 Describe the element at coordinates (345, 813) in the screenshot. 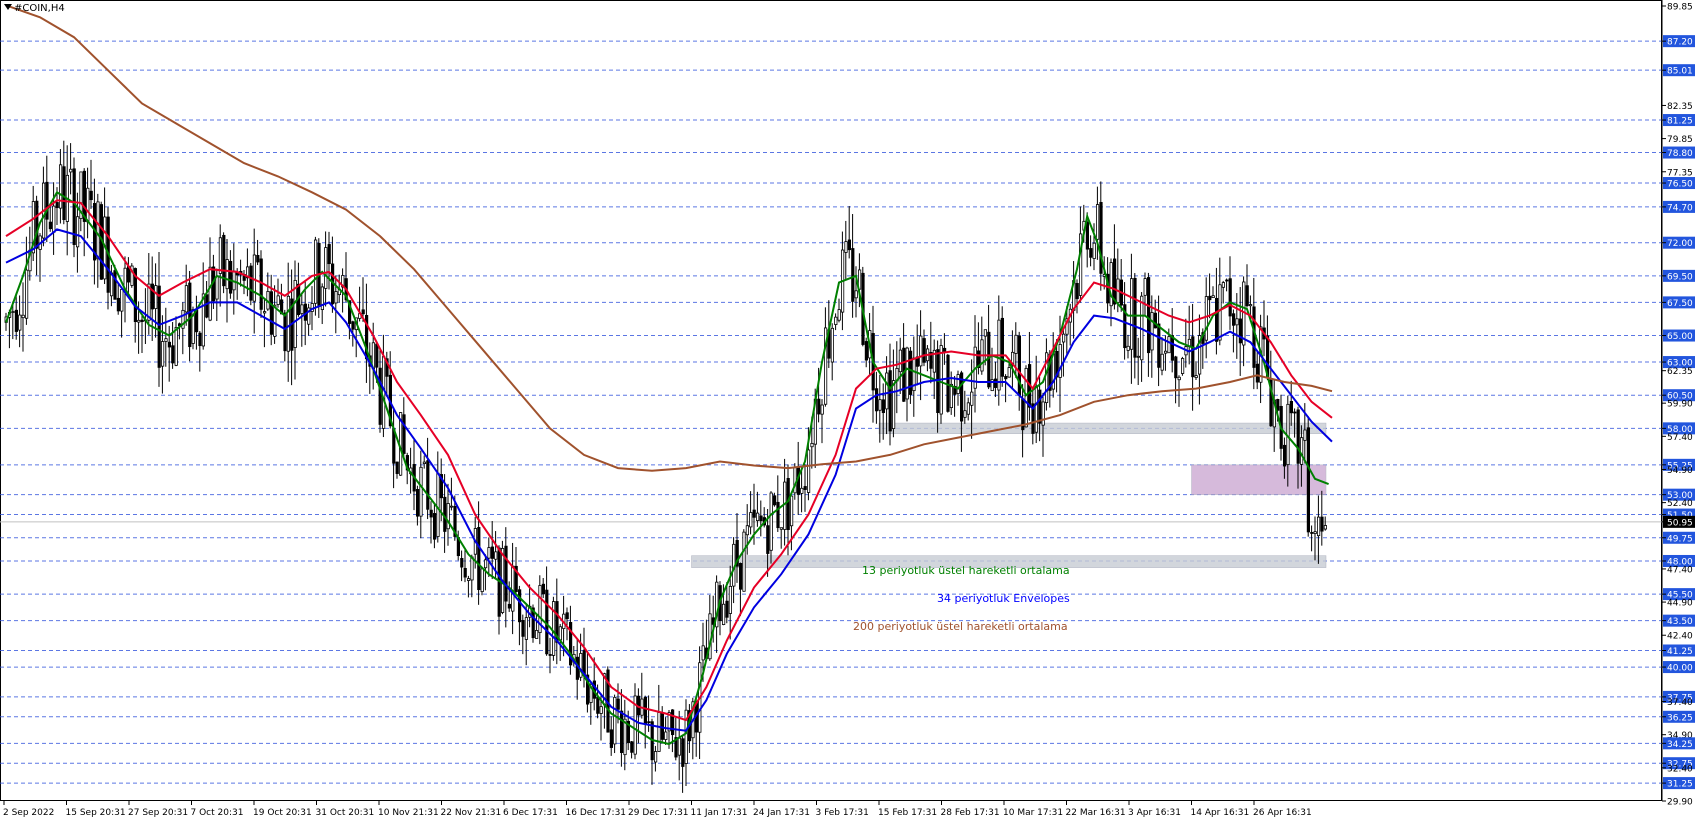

I see `time-tick-label: 31 Oct 20:31` at that location.